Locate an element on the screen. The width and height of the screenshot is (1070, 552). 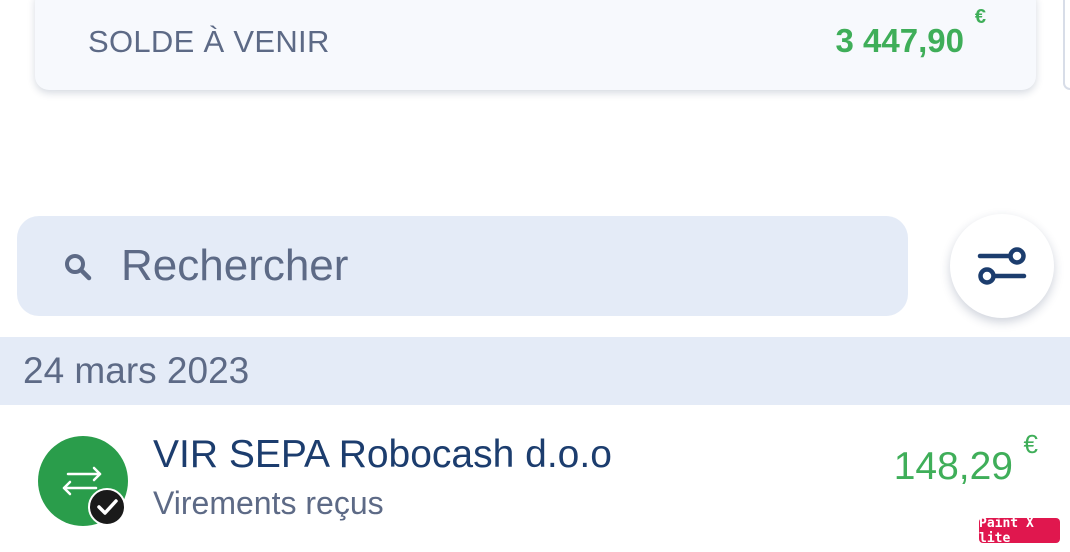
status-check-badge is located at coordinates (107, 507).